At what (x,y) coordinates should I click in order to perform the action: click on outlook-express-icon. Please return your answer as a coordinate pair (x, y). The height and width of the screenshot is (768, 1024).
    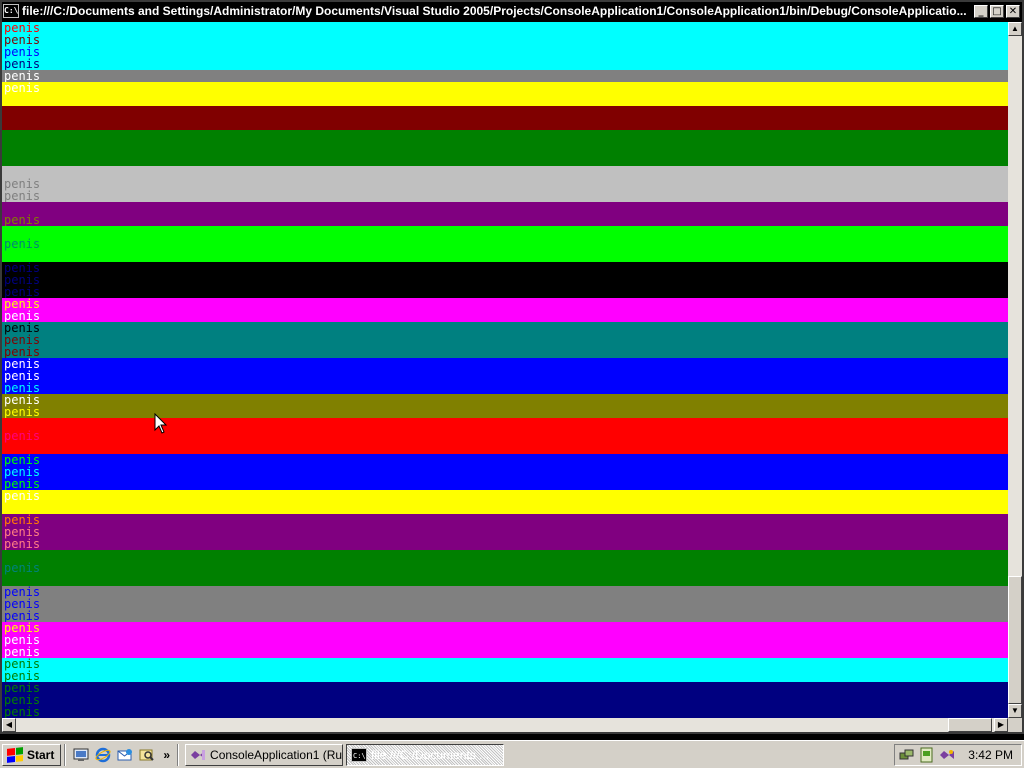
    Looking at the image, I should click on (125, 755).